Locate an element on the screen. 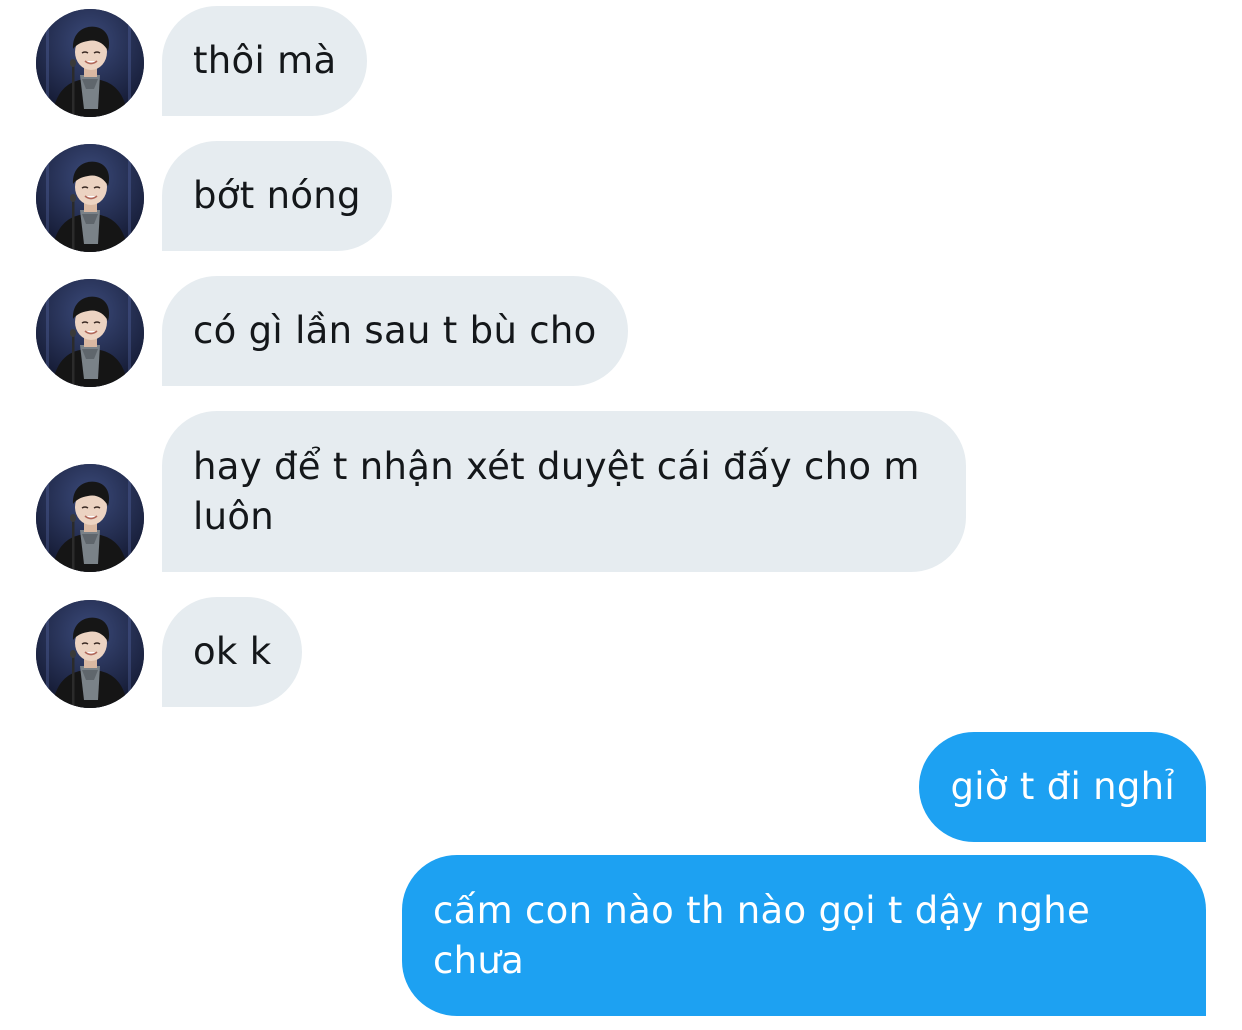  outgoing-message-bubble: cấm con nào th nào gọi t dậy nghe chưa is located at coordinates (804, 935).